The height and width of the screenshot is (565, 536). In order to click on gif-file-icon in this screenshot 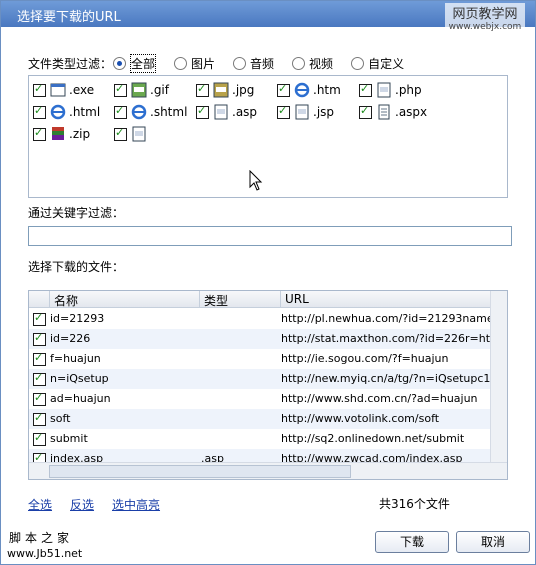, I will do `click(139, 90)`.